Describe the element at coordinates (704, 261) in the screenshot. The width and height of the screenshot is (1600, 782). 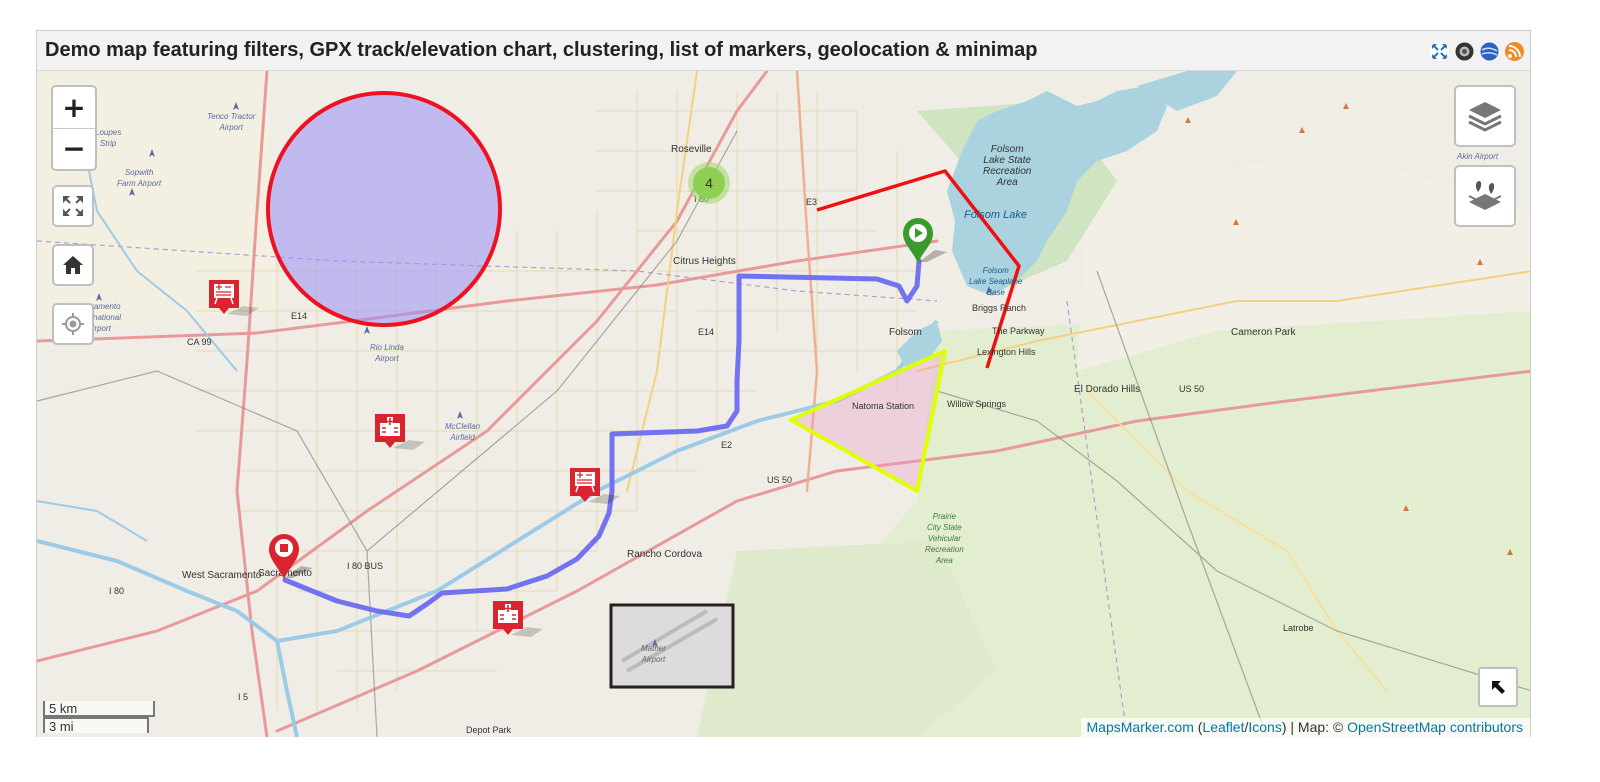
I see `label-citrus-heights: Citrus Heights` at that location.